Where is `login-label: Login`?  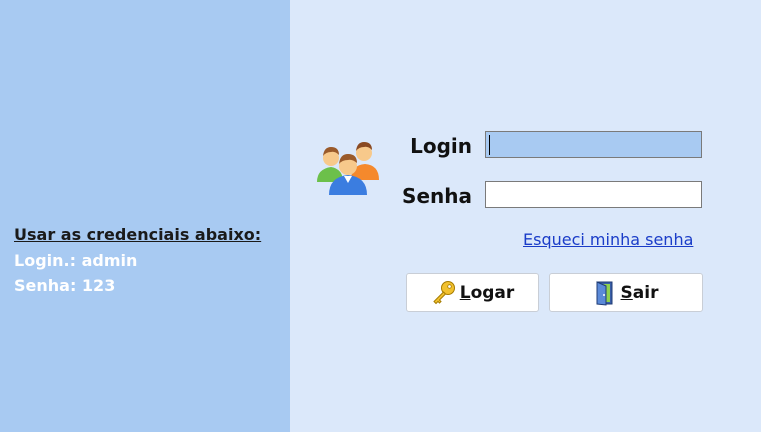
login-label: Login is located at coordinates (441, 146).